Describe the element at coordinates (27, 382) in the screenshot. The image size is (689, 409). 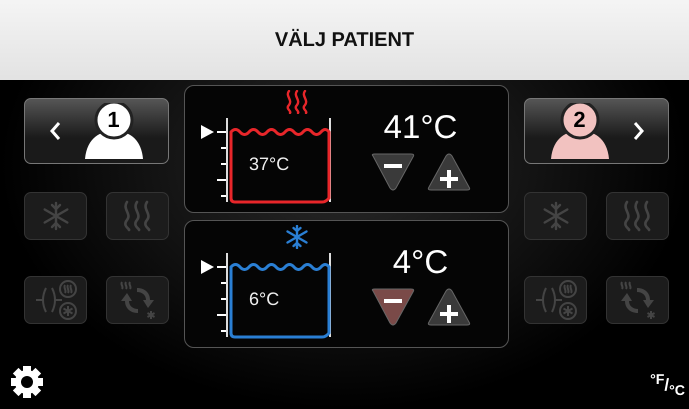
I see `settings-icon` at that location.